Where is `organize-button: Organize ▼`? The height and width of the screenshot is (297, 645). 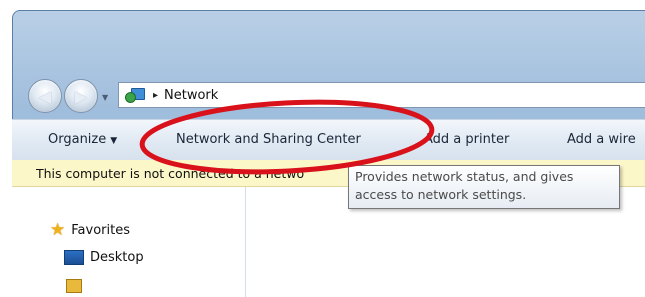 organize-button: Organize ▼ is located at coordinates (82, 139).